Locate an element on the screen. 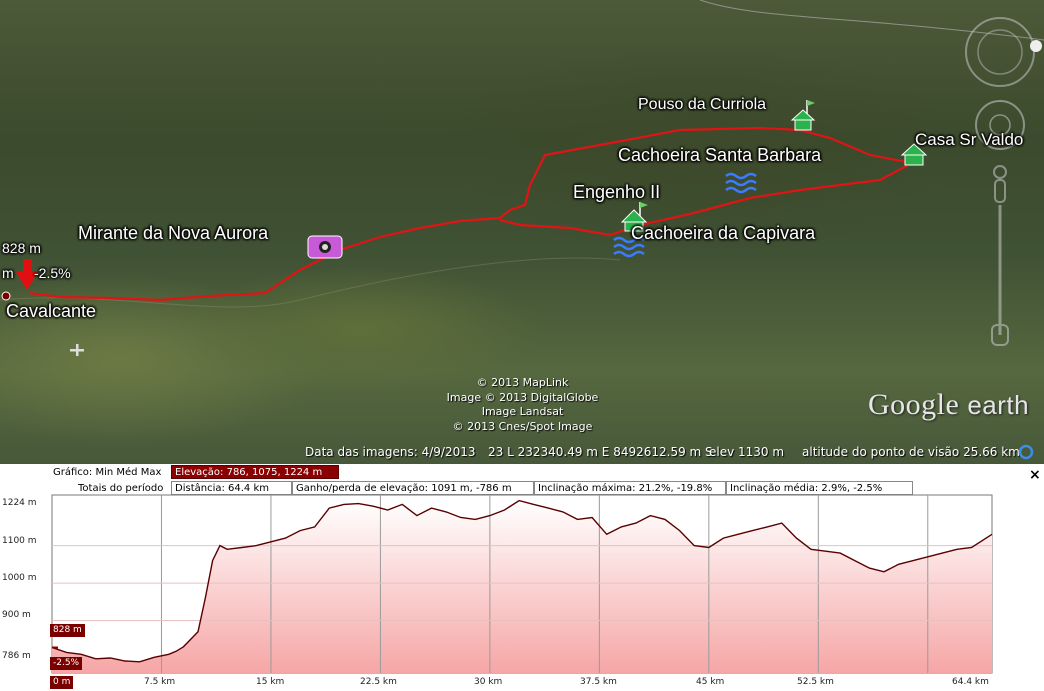 Image resolution: width=1044 pixels, height=691 pixels. y-tick-label: 900 m is located at coordinates (16, 615).